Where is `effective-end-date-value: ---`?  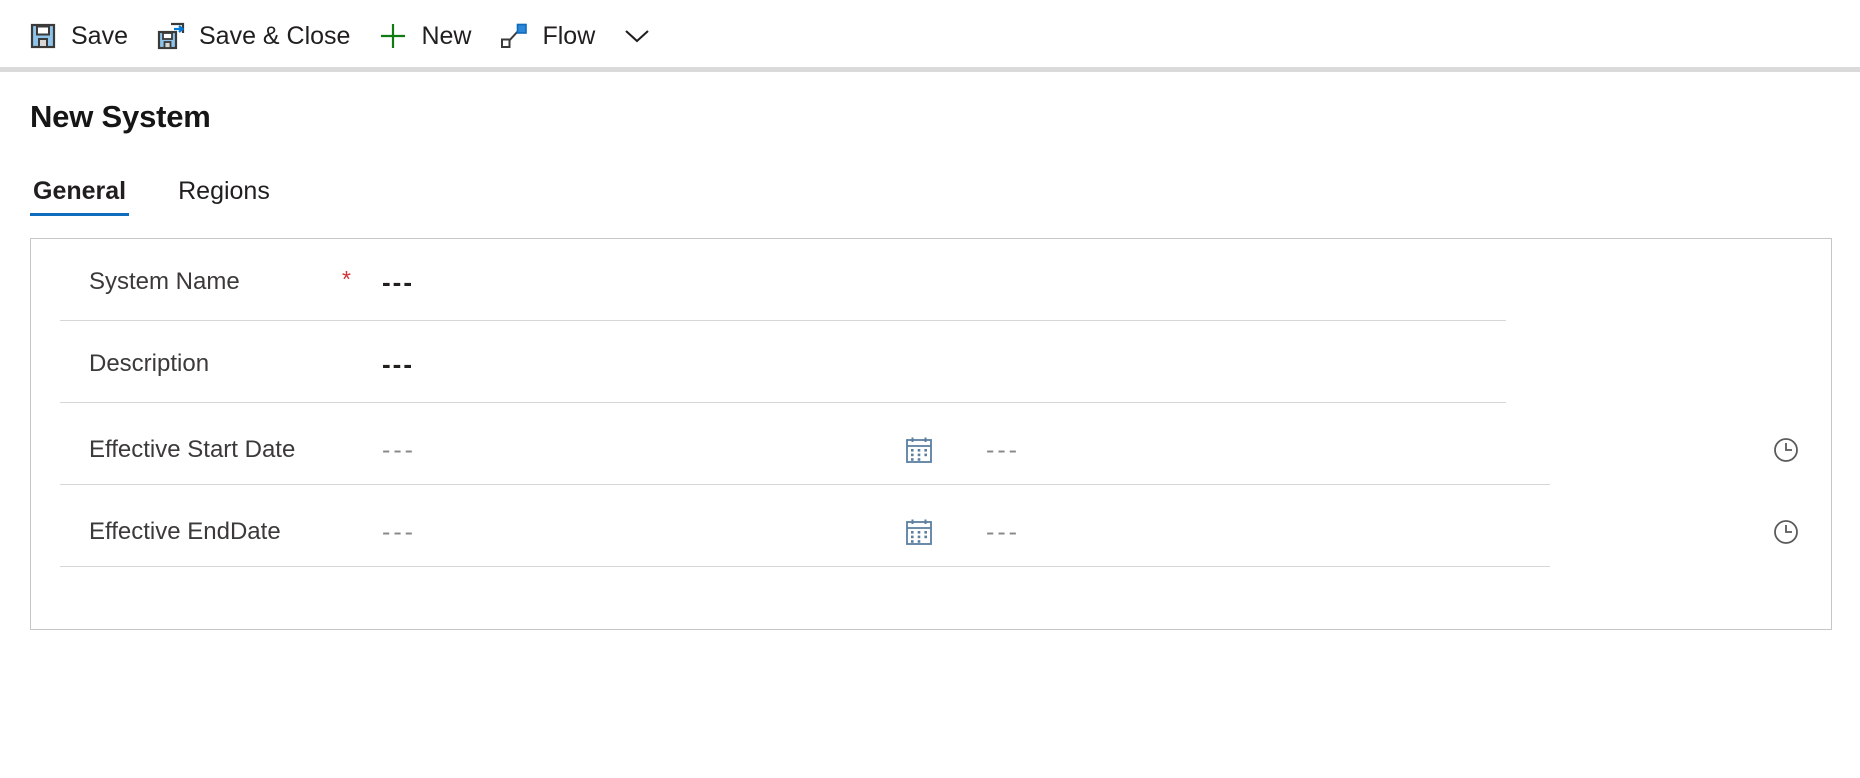 effective-end-date-value: --- is located at coordinates (399, 532).